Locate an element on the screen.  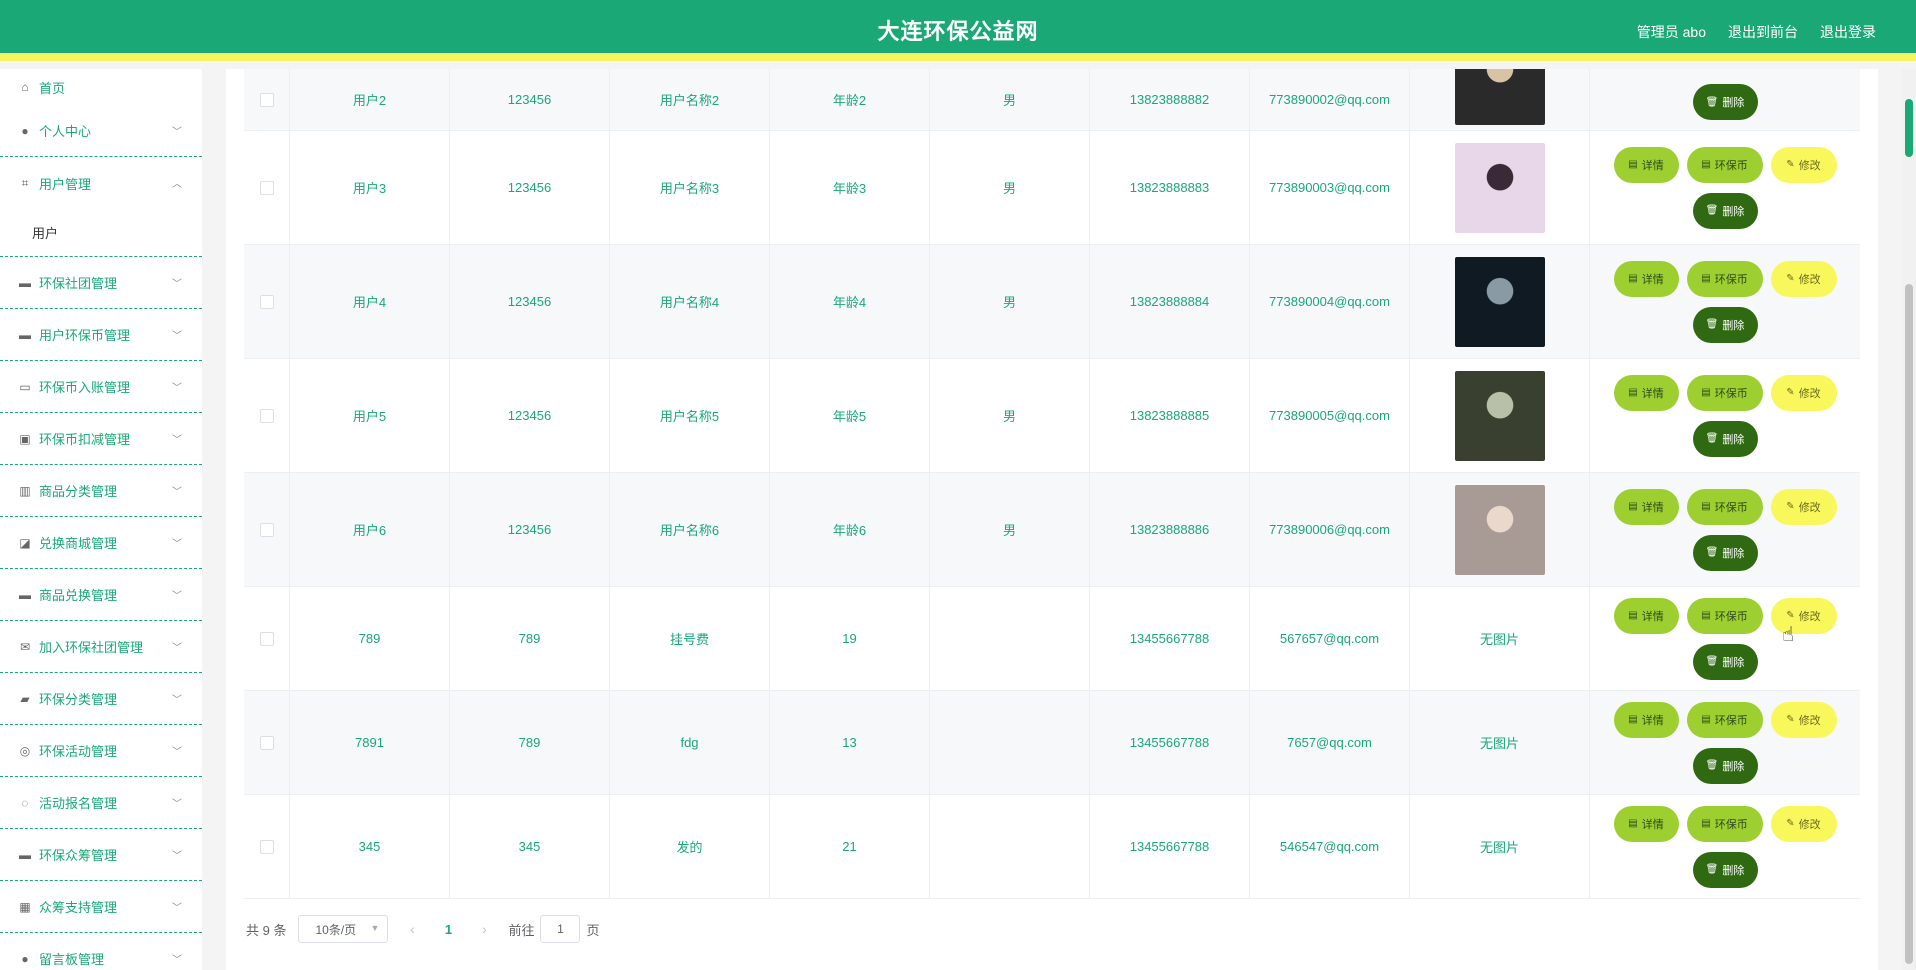
sidebar-item-crowdfund: ▬ 环保众筹管理 ﹀ is located at coordinates (101, 855).